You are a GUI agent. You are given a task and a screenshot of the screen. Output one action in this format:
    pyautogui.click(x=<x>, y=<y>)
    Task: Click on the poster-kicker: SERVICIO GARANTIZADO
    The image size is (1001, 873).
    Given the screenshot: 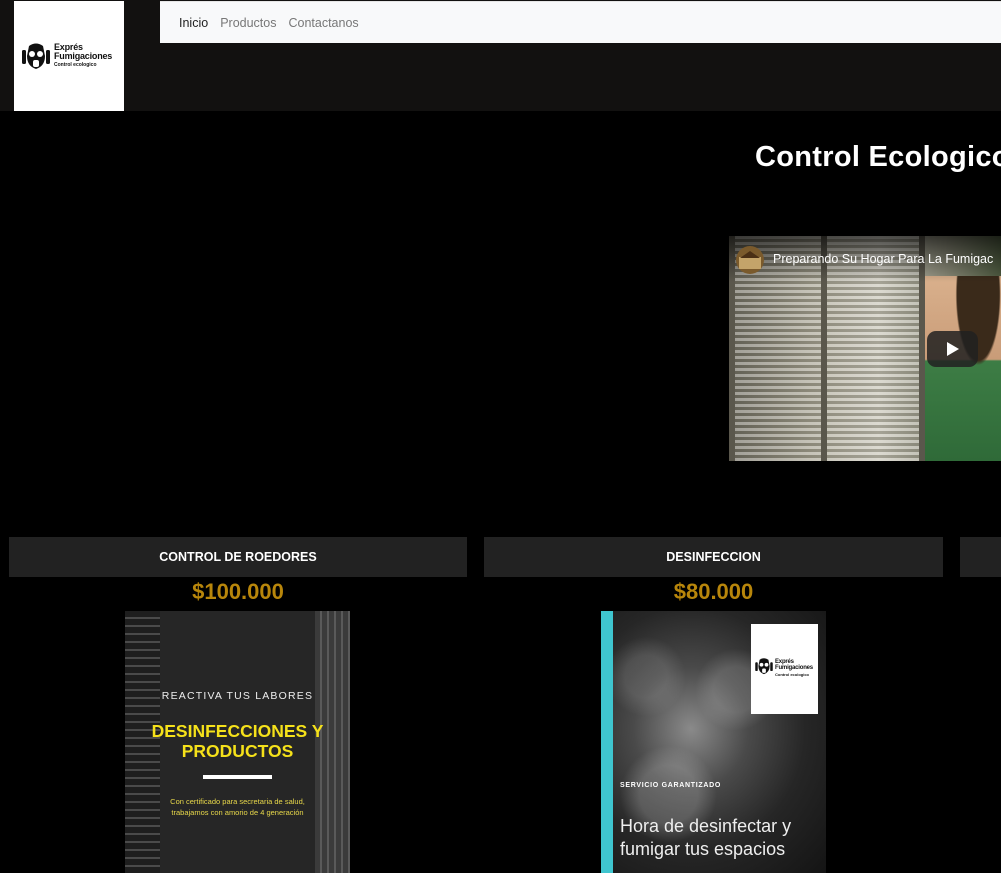 What is the action you would take?
    pyautogui.click(x=670, y=785)
    